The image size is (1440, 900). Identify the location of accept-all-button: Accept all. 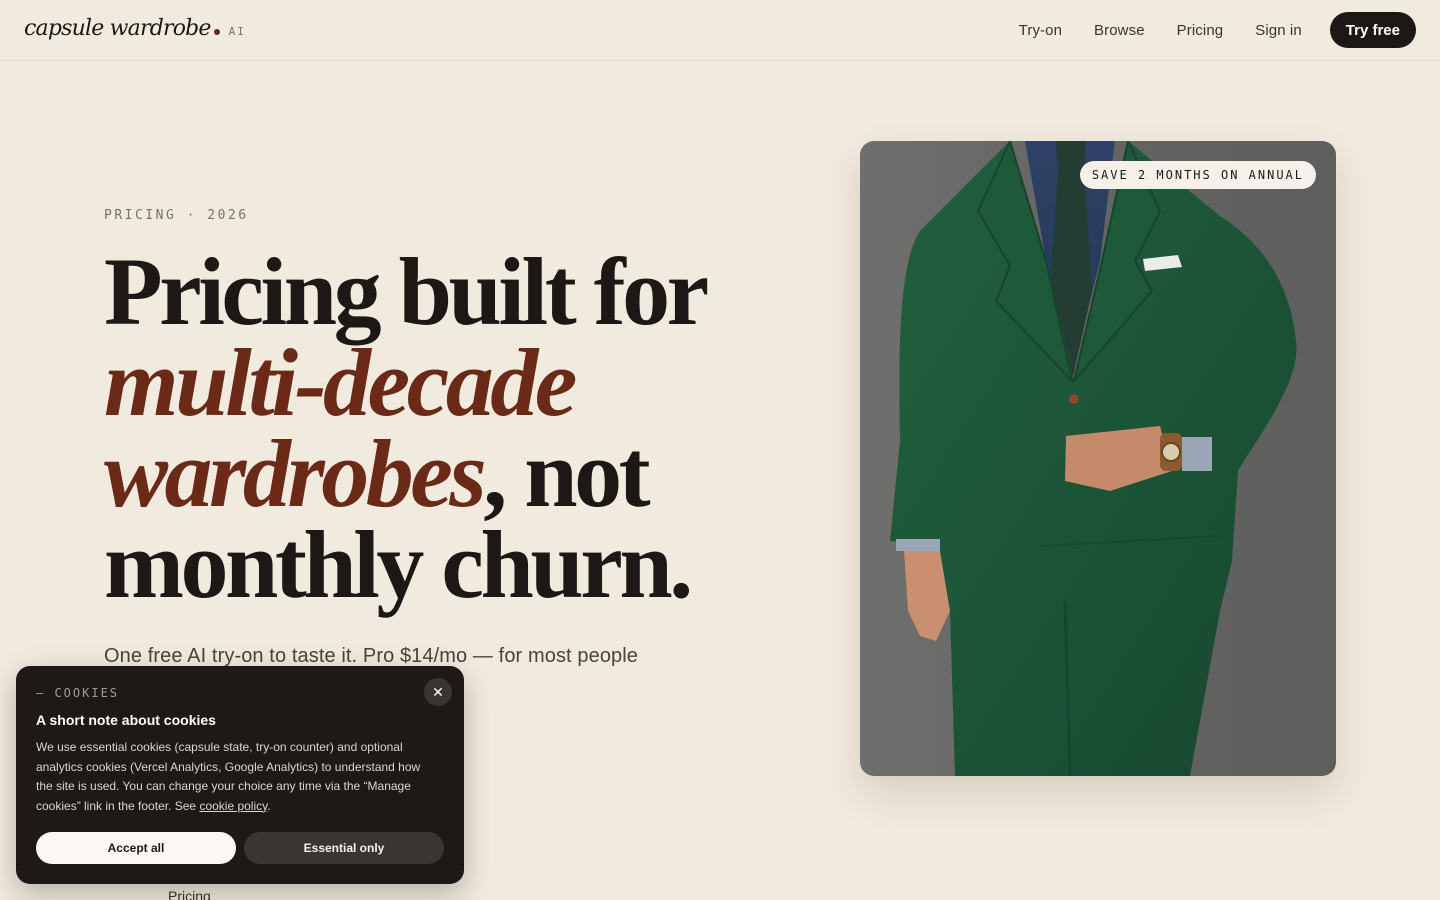
(136, 848).